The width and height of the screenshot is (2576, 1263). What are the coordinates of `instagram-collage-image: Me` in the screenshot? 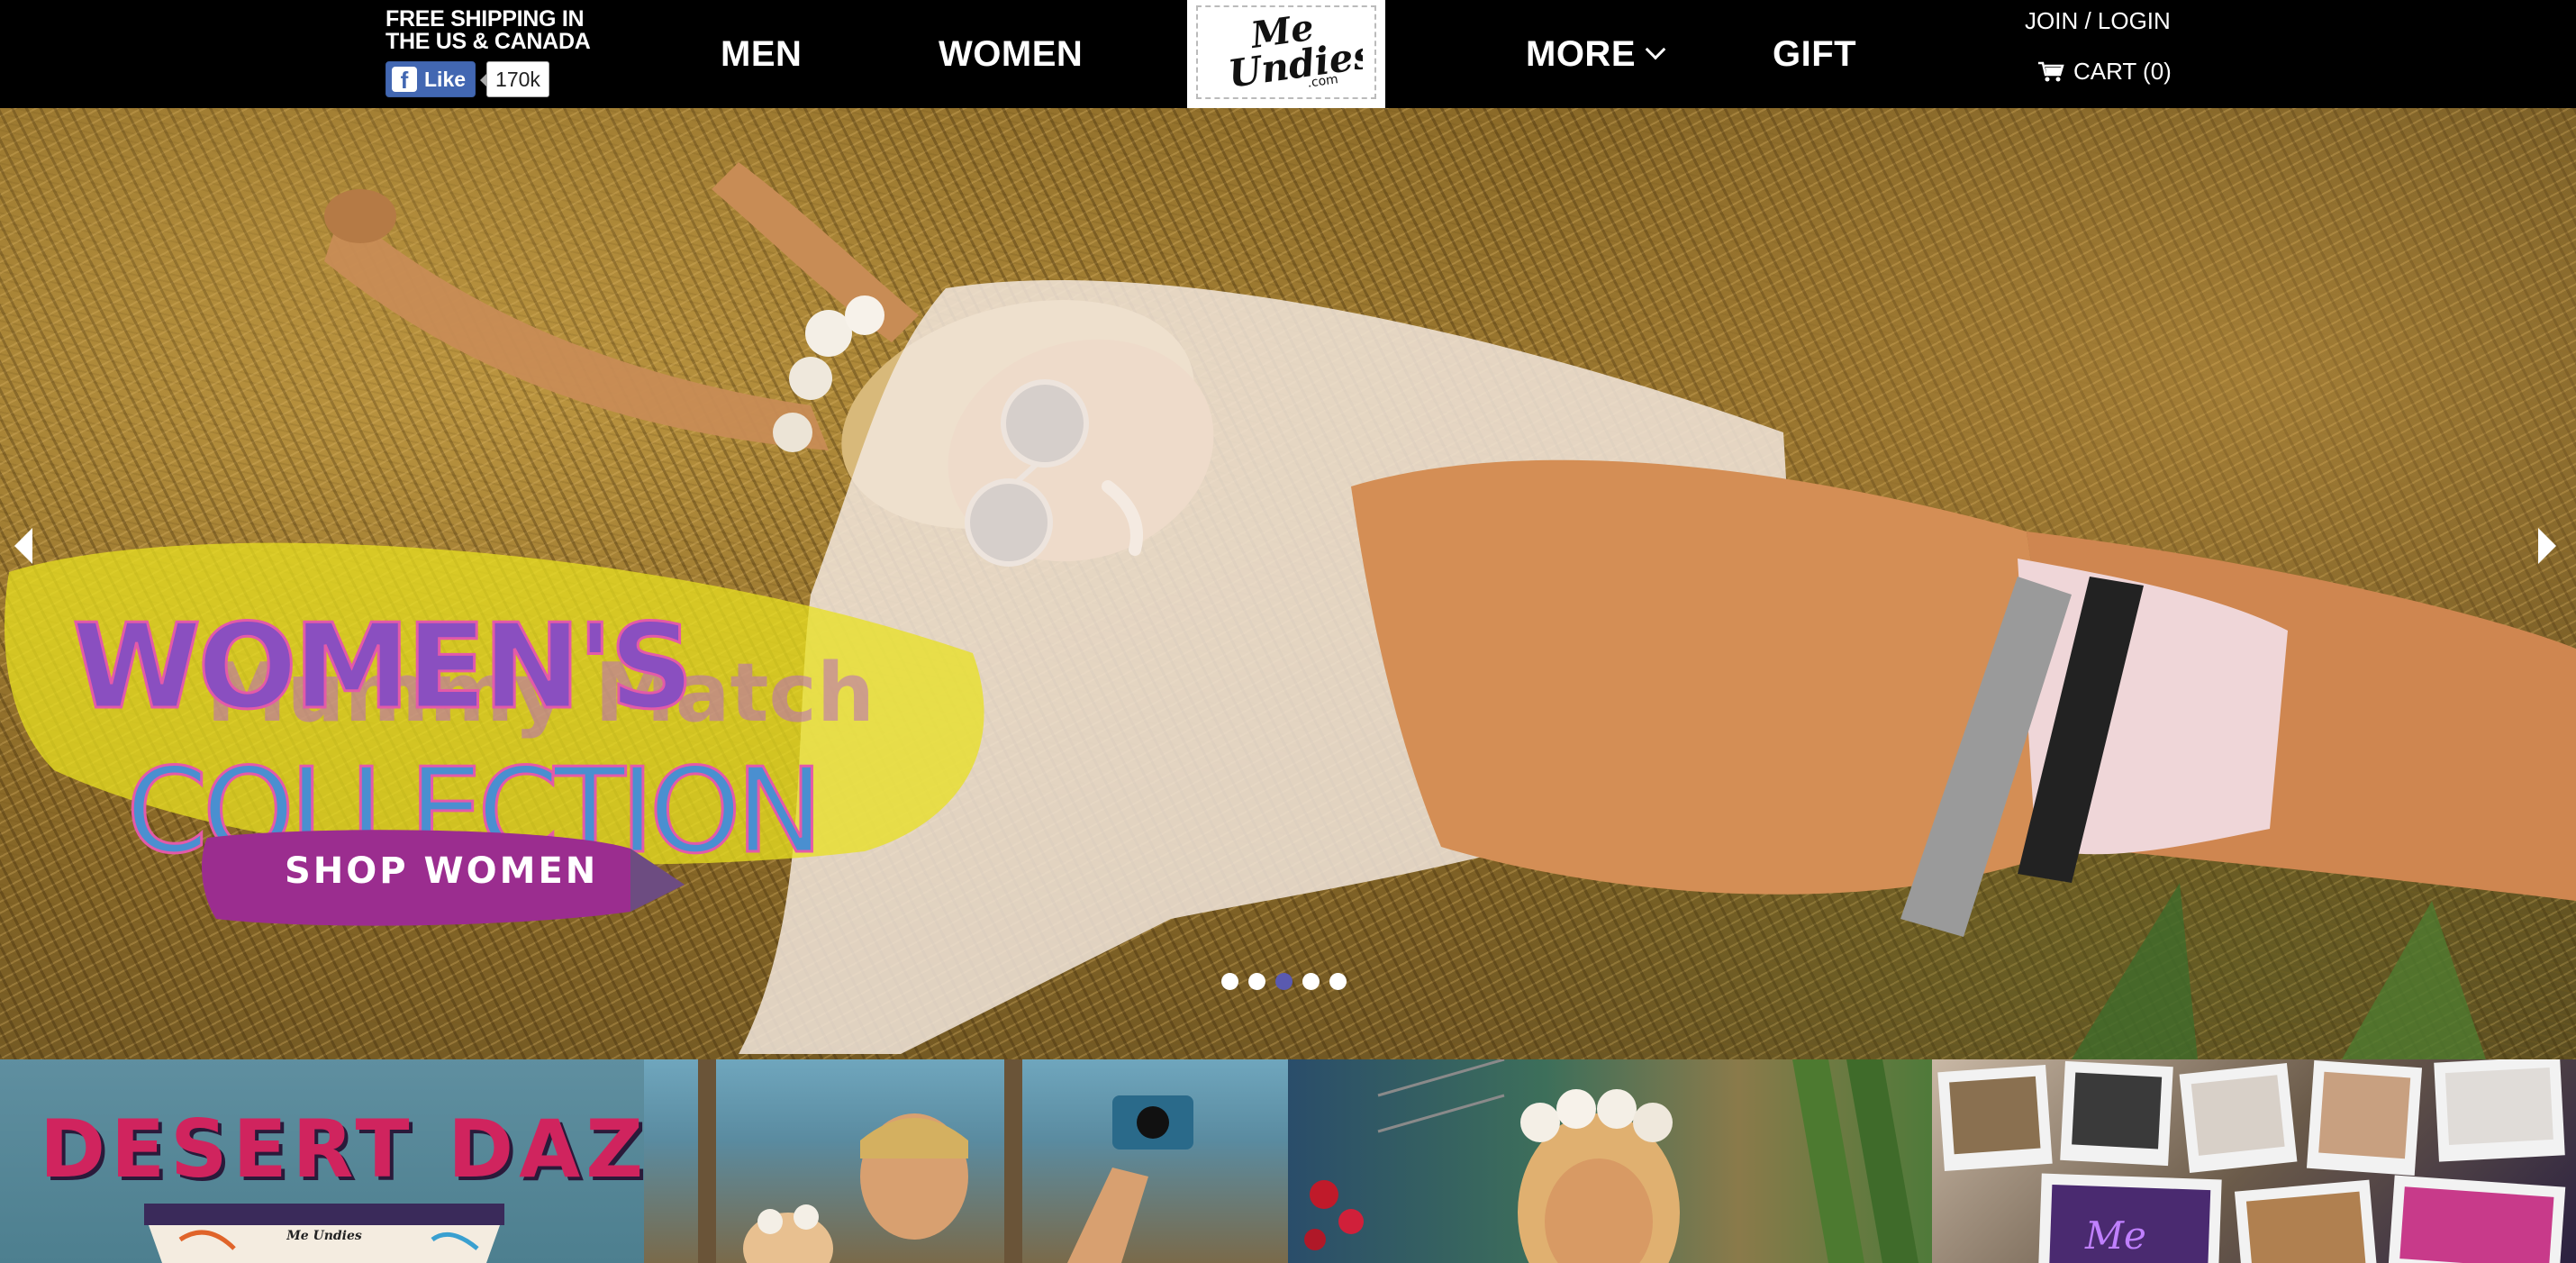 It's located at (2252, 1161).